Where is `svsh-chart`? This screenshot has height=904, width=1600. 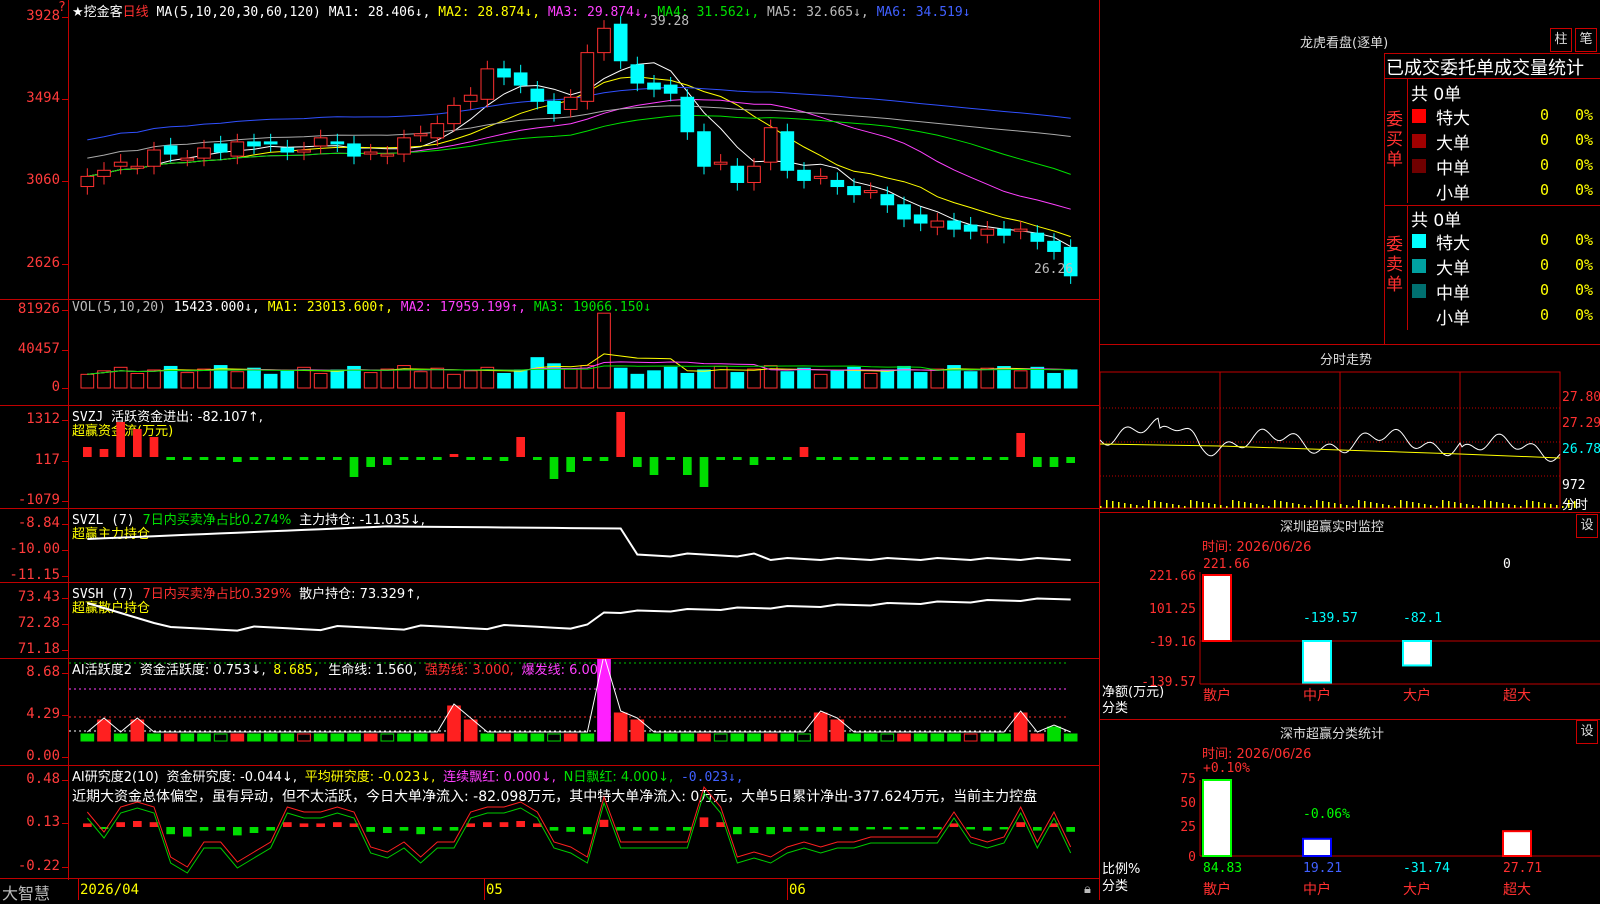
svsh-chart is located at coordinates (584, 620).